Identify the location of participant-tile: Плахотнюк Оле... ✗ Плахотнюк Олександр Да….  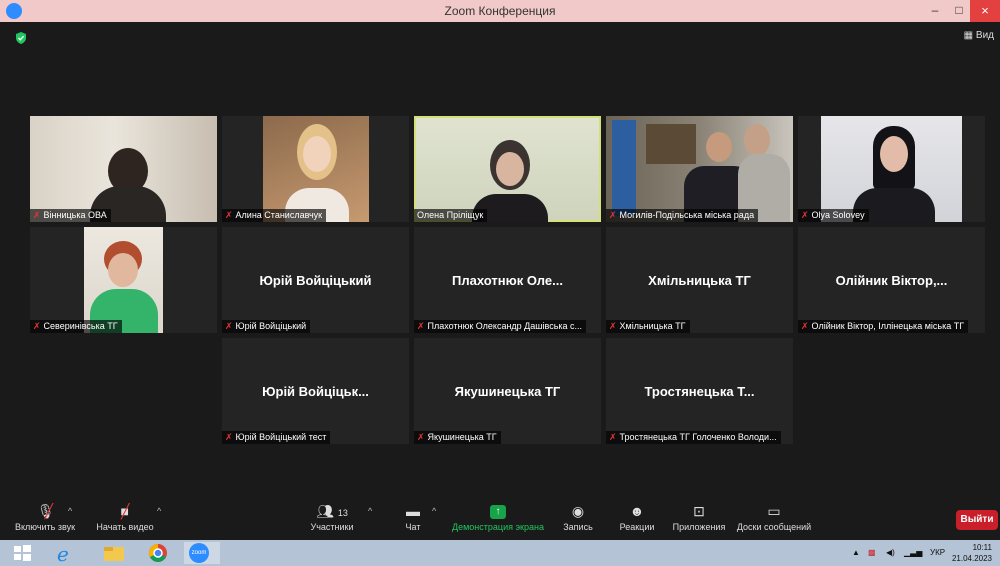
(507, 280).